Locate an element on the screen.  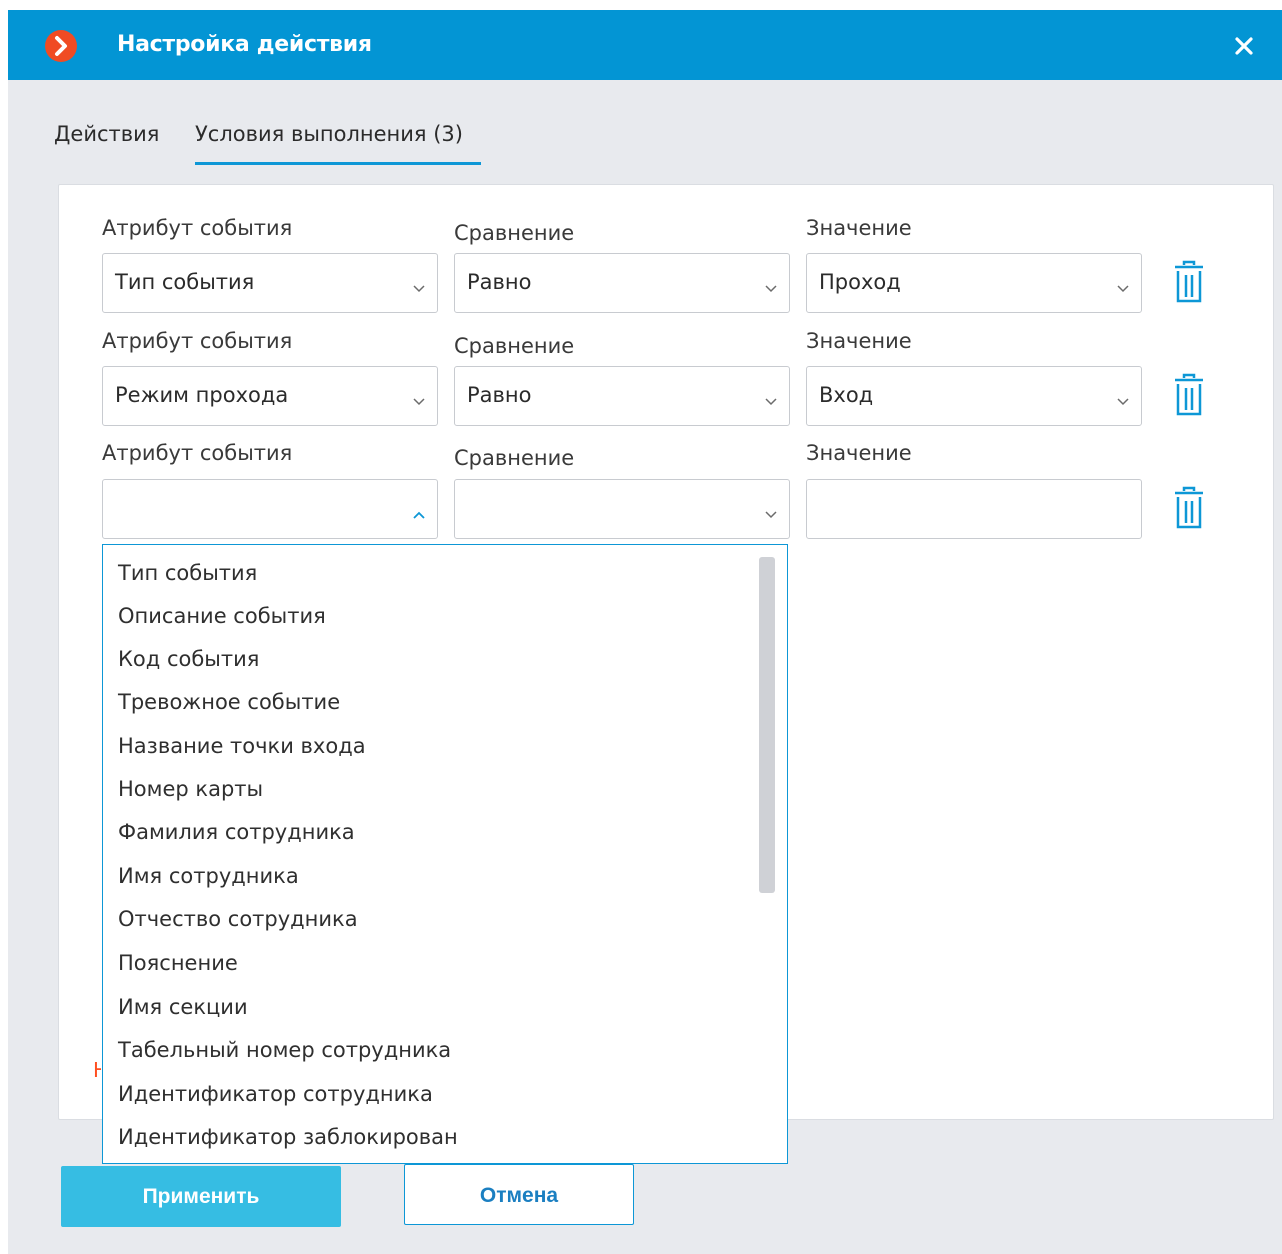
cancel-button-label: Отмена is located at coordinates (519, 1195).